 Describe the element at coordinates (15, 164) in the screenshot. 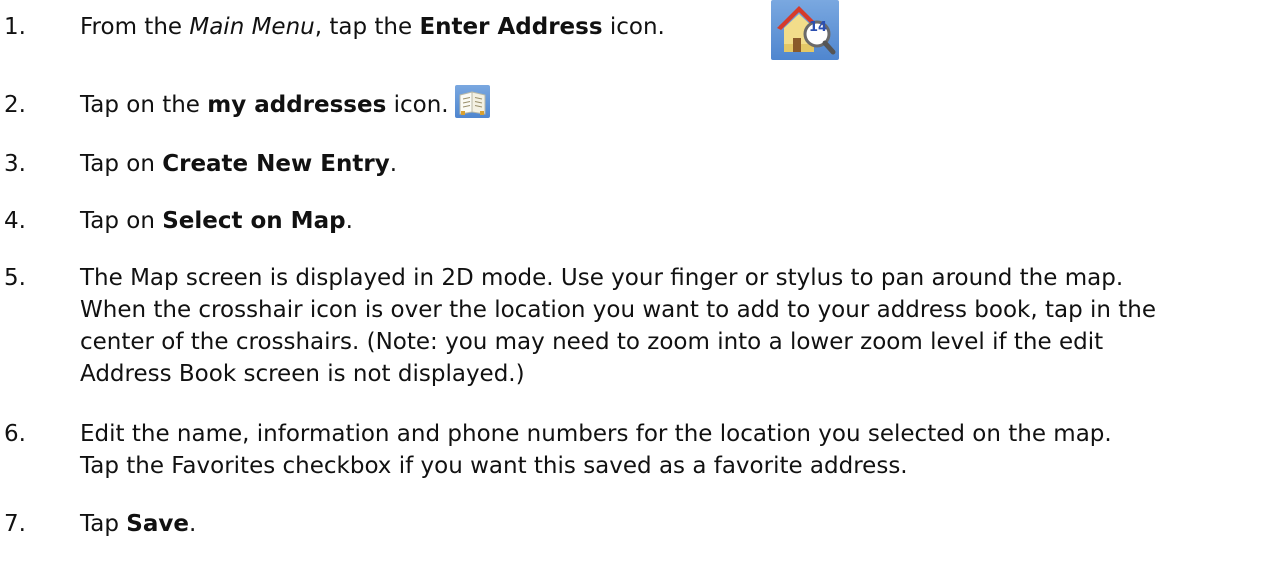

I see `step-number: 3.` at that location.